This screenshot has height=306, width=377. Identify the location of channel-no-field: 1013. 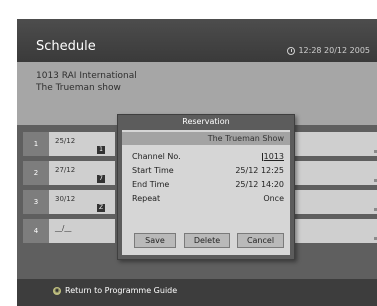
(272, 156).